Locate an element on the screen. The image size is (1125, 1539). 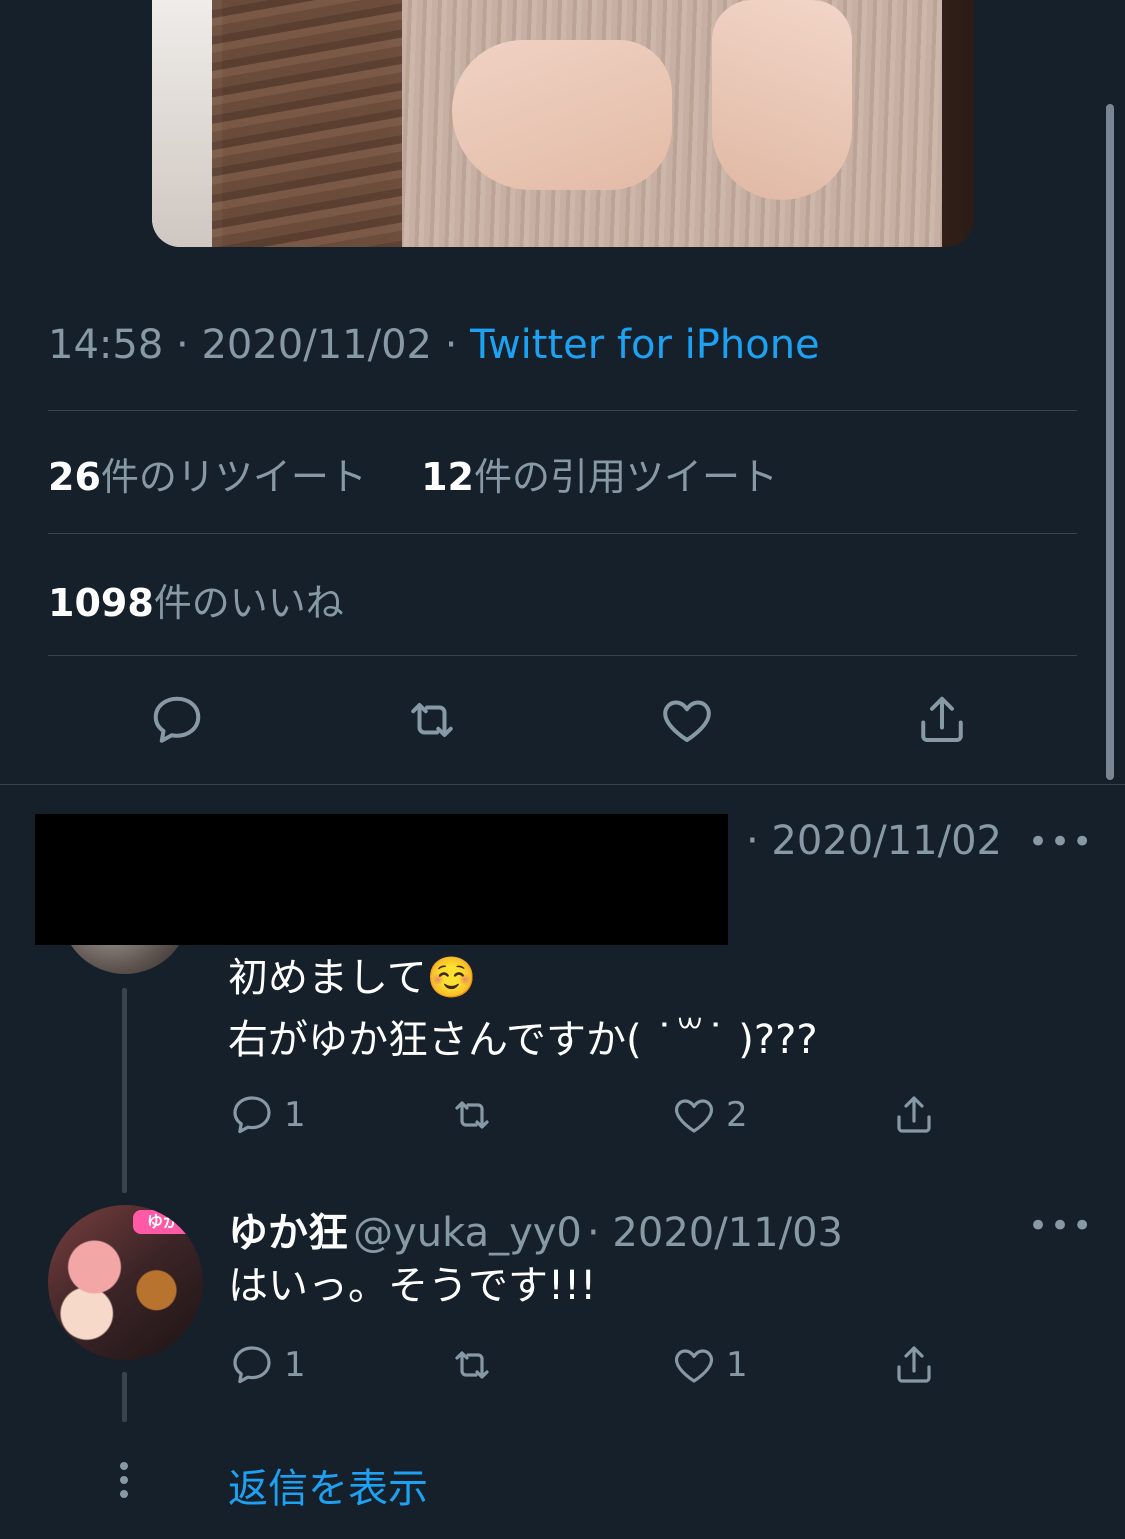
reply-date: · 2020/11/03 is located at coordinates (715, 1233).